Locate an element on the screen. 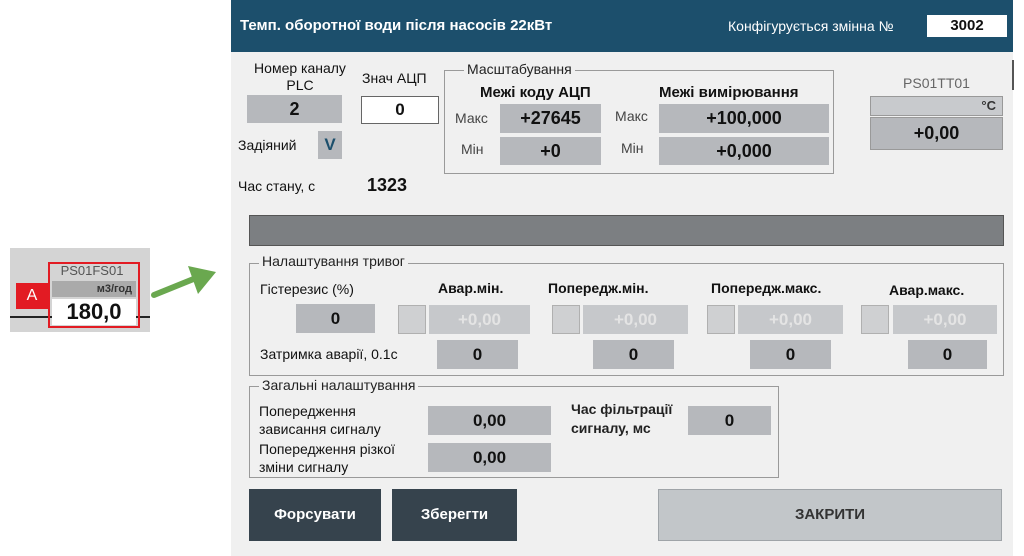 The image size is (1024, 556). adc-label: Знач АЦП is located at coordinates (394, 78).